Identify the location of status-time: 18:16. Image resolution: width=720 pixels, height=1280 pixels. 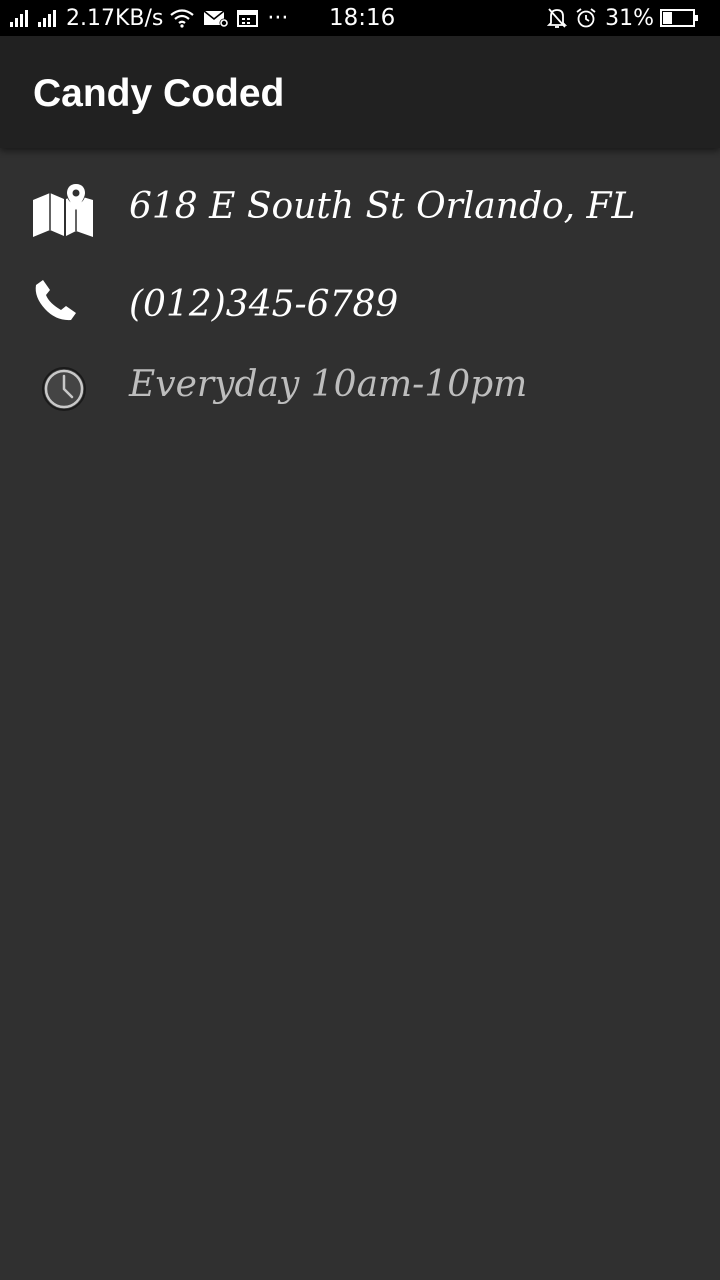
(362, 18).